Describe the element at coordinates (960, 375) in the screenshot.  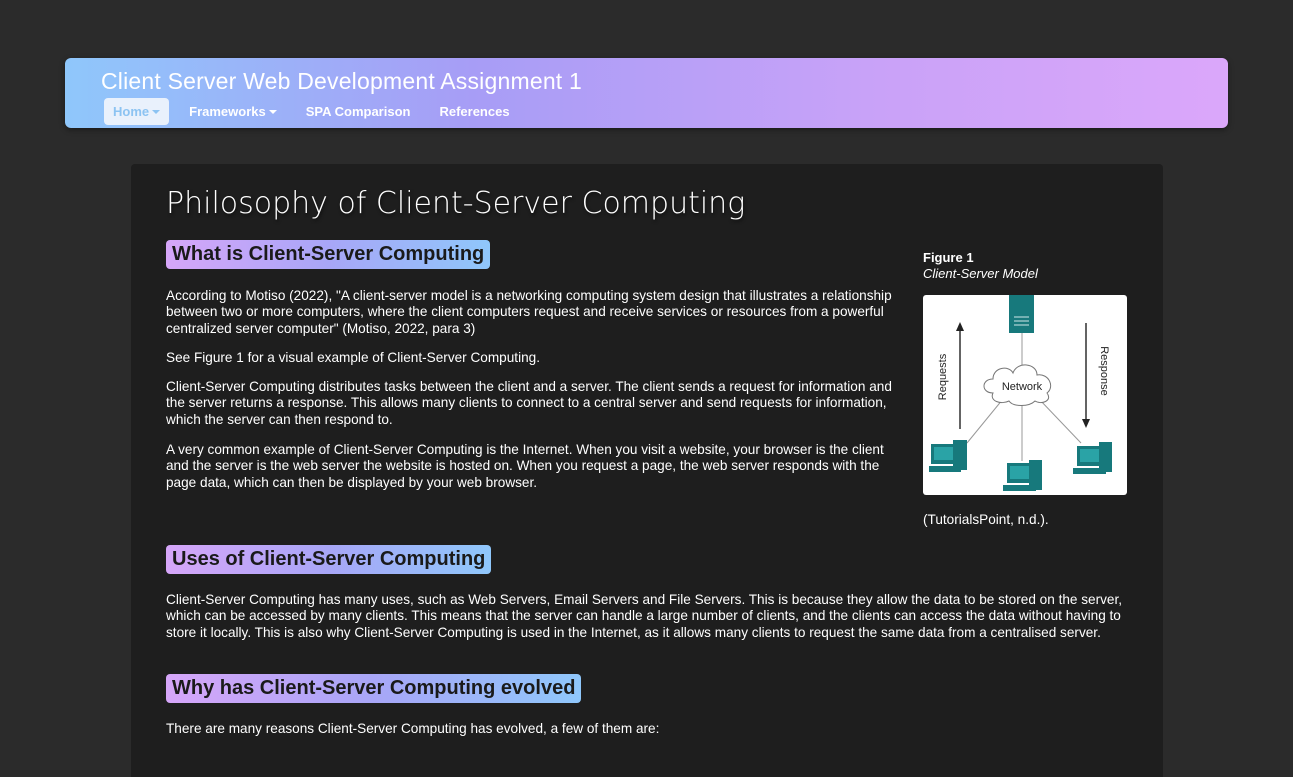
I see `requests-arrow-icon` at that location.